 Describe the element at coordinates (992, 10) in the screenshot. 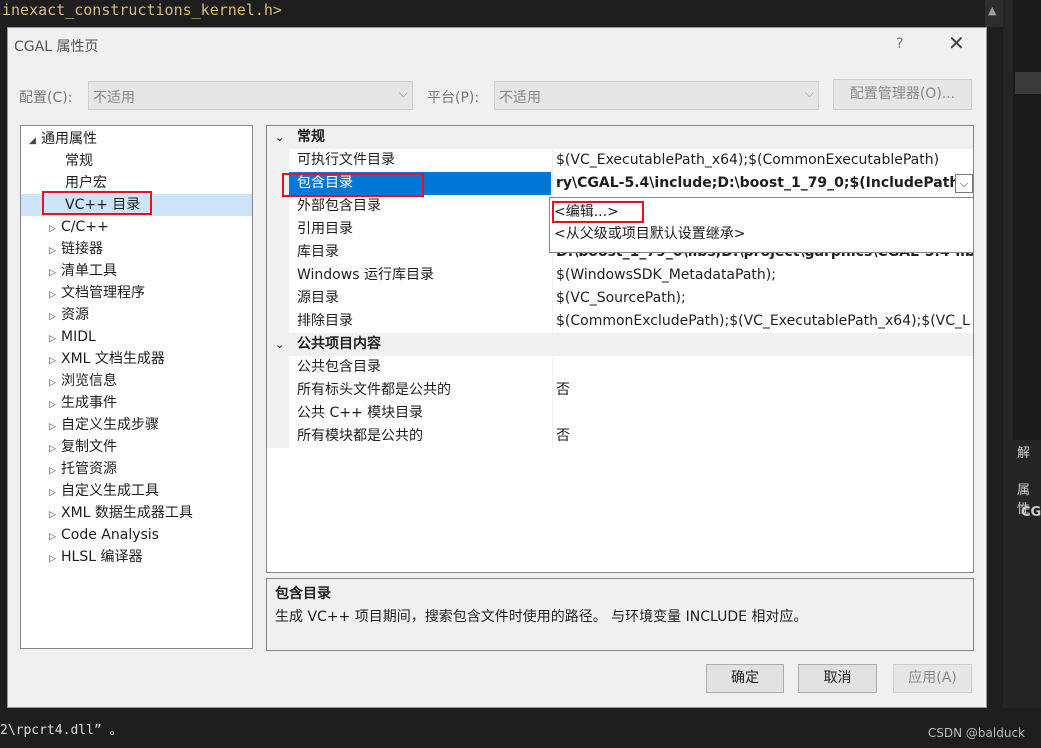

I see `scroll-up-icon: ▲` at that location.